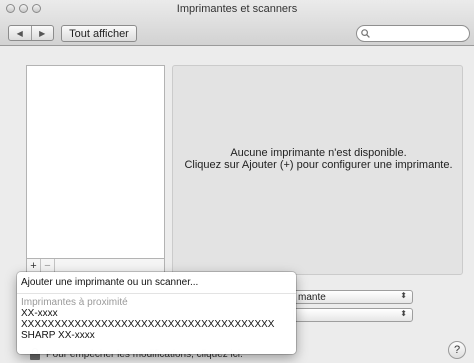 The height and width of the screenshot is (363, 474). Describe the element at coordinates (318, 153) in the screenshot. I see `empty-message-line-1: Aucune imprimante n'est disponible.` at that location.